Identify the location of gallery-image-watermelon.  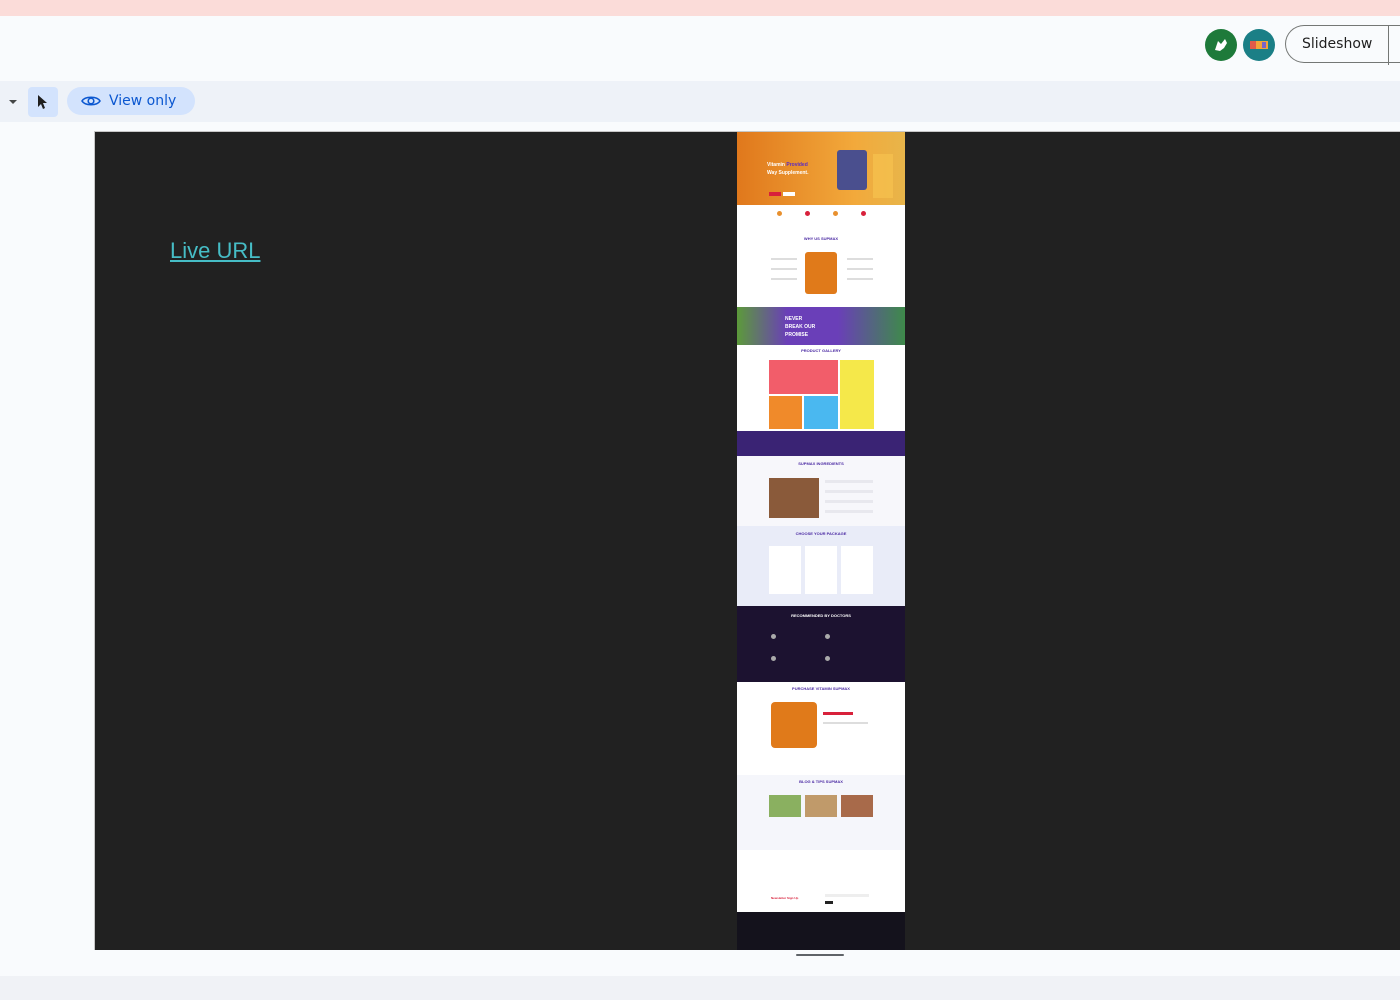
(803, 377).